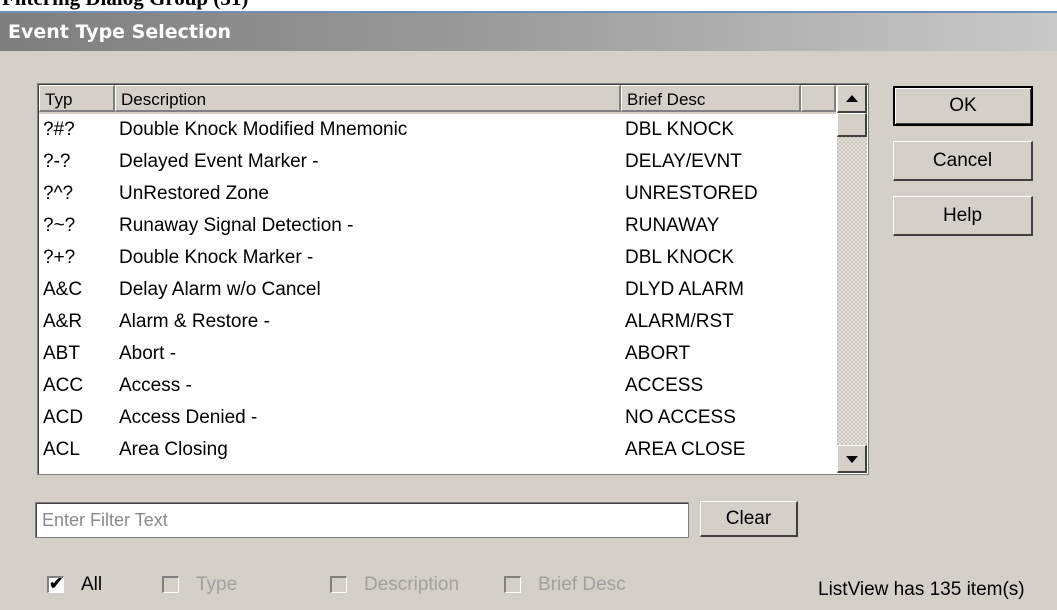 This screenshot has height=610, width=1057. Describe the element at coordinates (437, 387) in the screenshot. I see `list-item: ACC Access - ACCESS` at that location.